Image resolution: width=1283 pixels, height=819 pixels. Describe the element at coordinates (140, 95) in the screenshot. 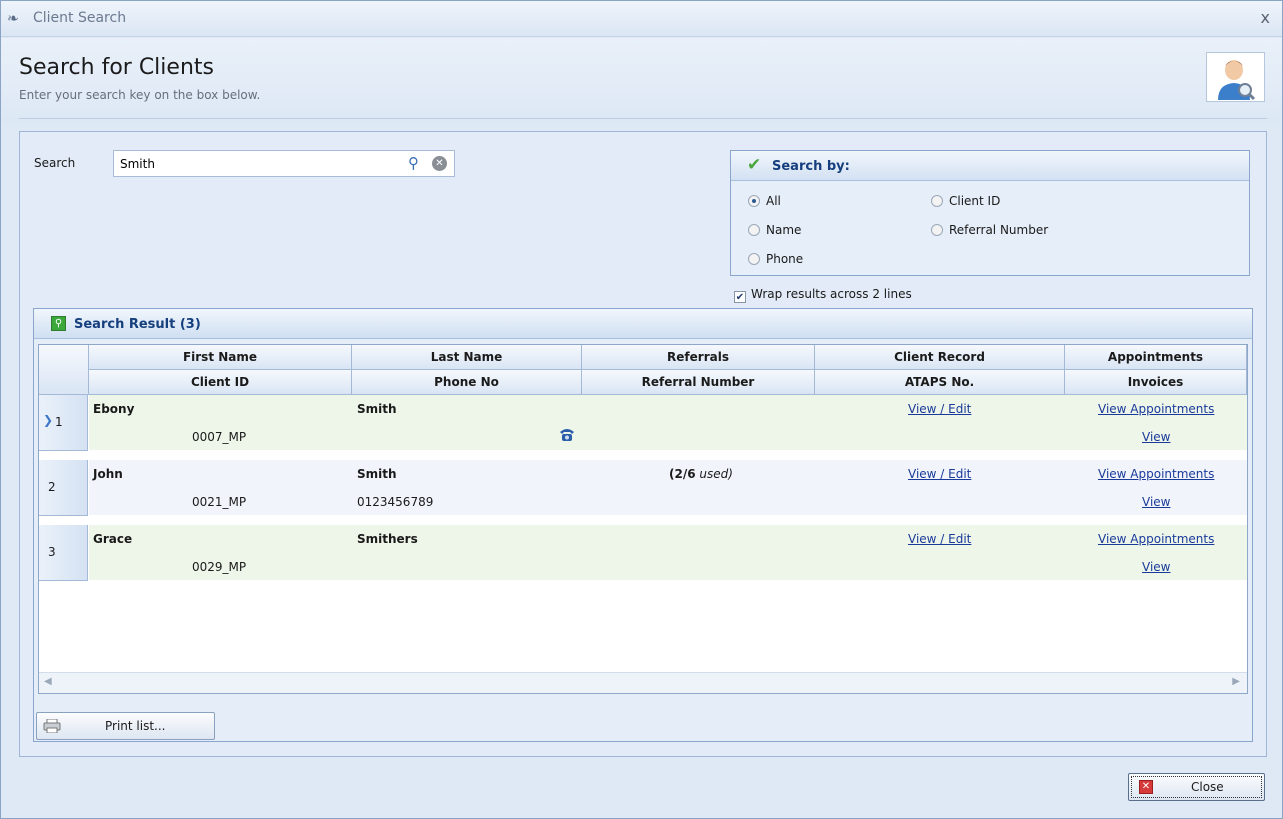

I see `page-subtitle: Enter your search key on the box below.` at that location.